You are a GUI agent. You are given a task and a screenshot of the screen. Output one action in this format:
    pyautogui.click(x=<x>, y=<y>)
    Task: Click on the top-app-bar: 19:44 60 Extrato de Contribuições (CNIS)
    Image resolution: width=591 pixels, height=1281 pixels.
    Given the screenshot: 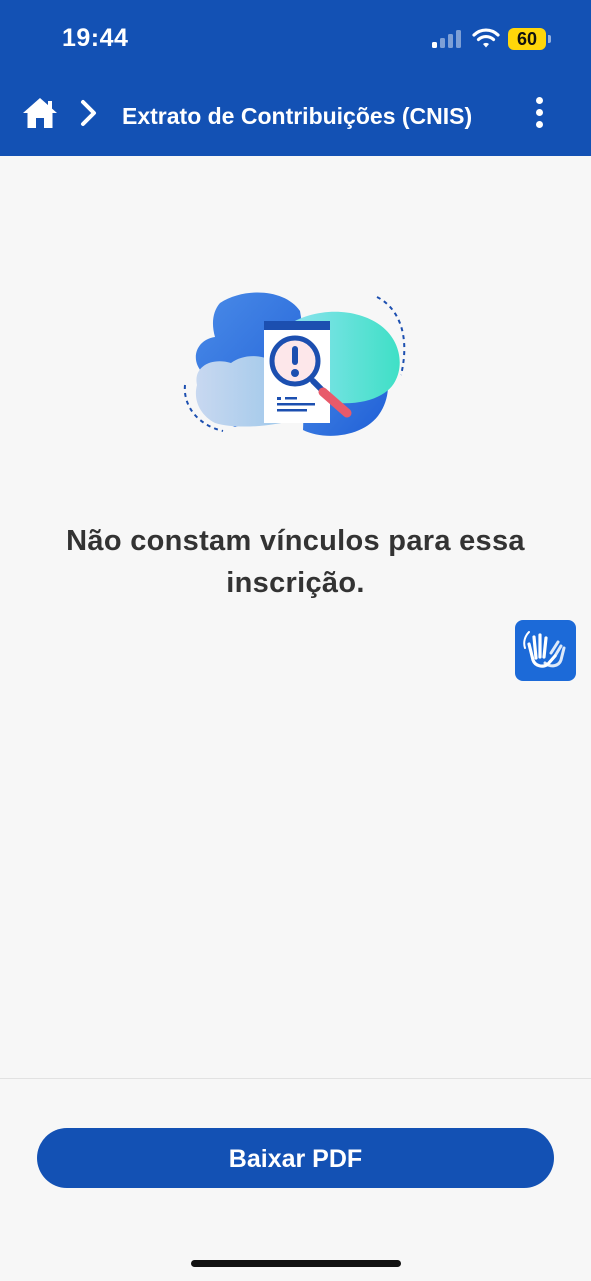 What is the action you would take?
    pyautogui.click(x=295, y=78)
    